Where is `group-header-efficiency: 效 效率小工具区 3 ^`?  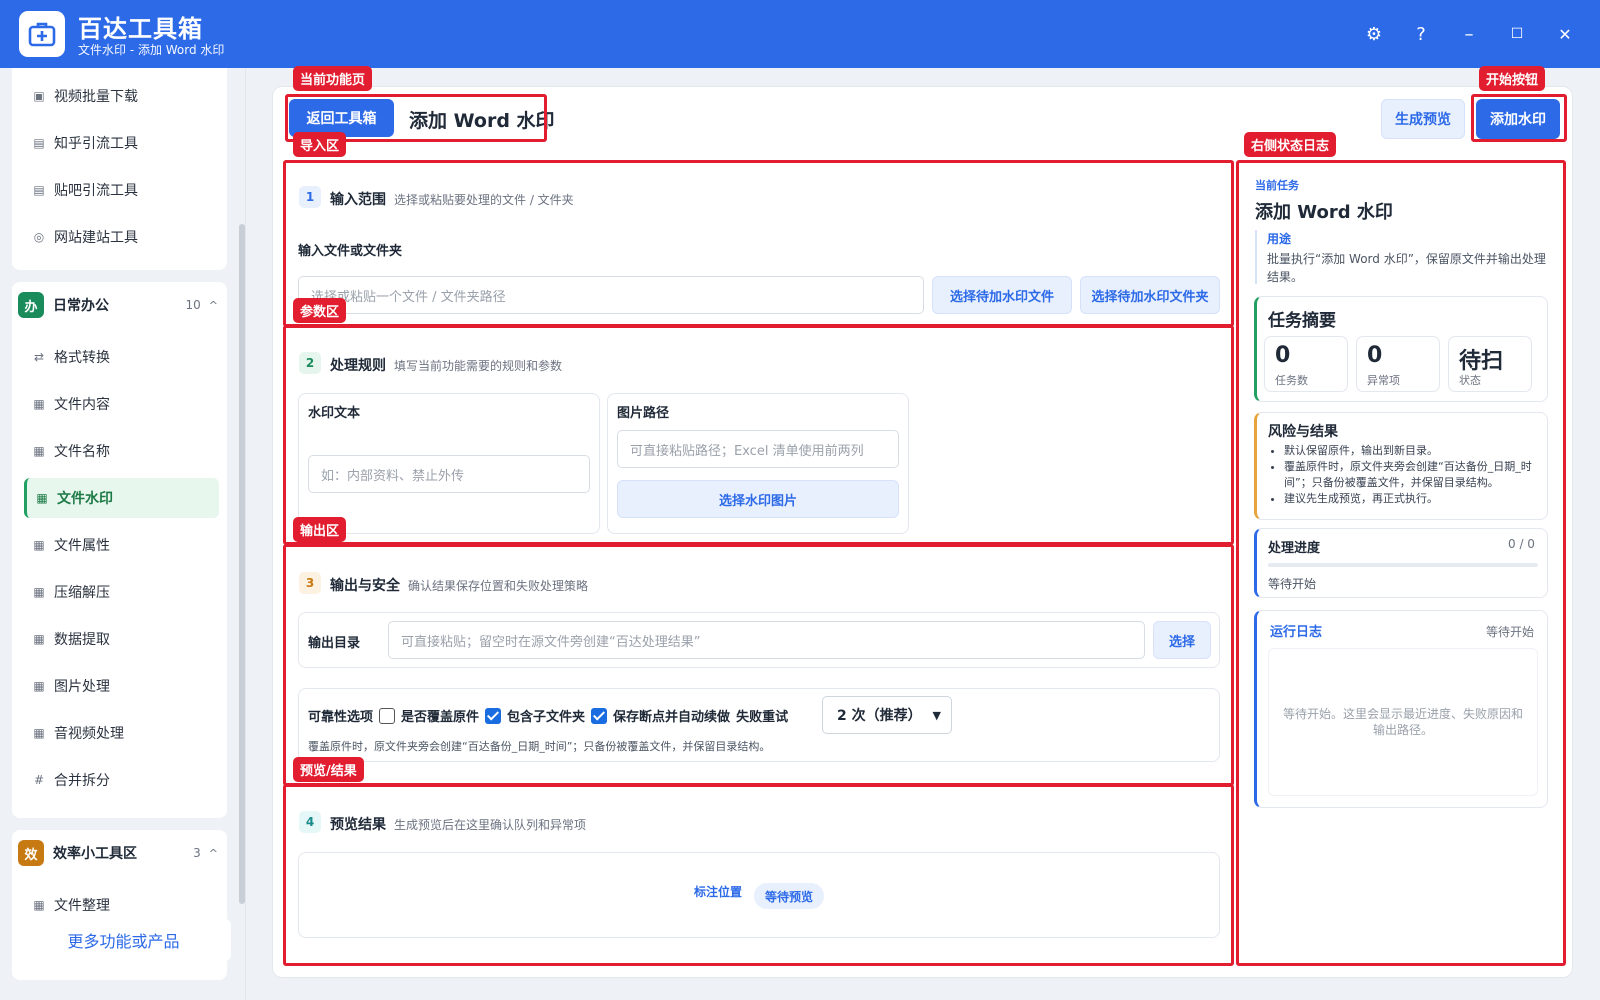
group-header-efficiency: 效 效率小工具区 3 ^ is located at coordinates (118, 853).